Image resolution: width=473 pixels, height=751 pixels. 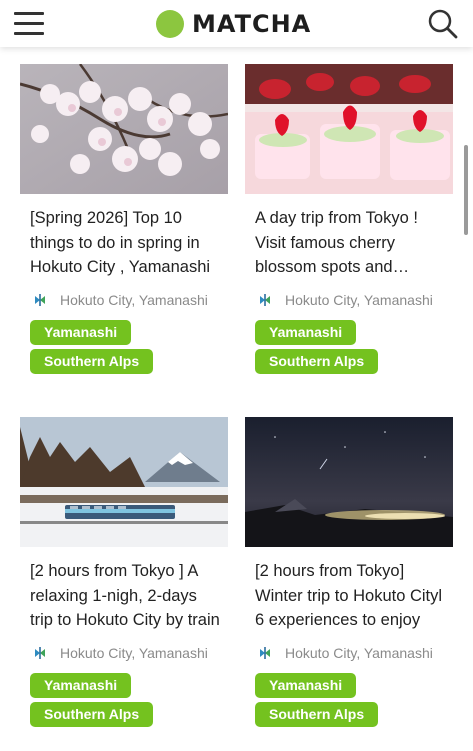 What do you see at coordinates (443, 24) in the screenshot?
I see `search-icon` at bounding box center [443, 24].